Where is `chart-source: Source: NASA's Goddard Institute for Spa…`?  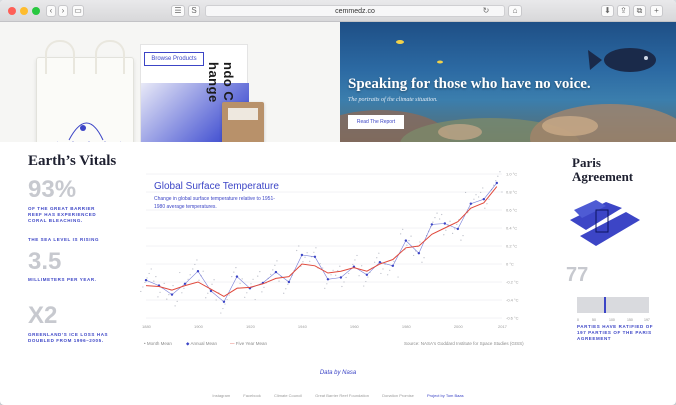
chart-source: Source: NASA's Goddard Institute for Spa… is located at coordinates (464, 343).